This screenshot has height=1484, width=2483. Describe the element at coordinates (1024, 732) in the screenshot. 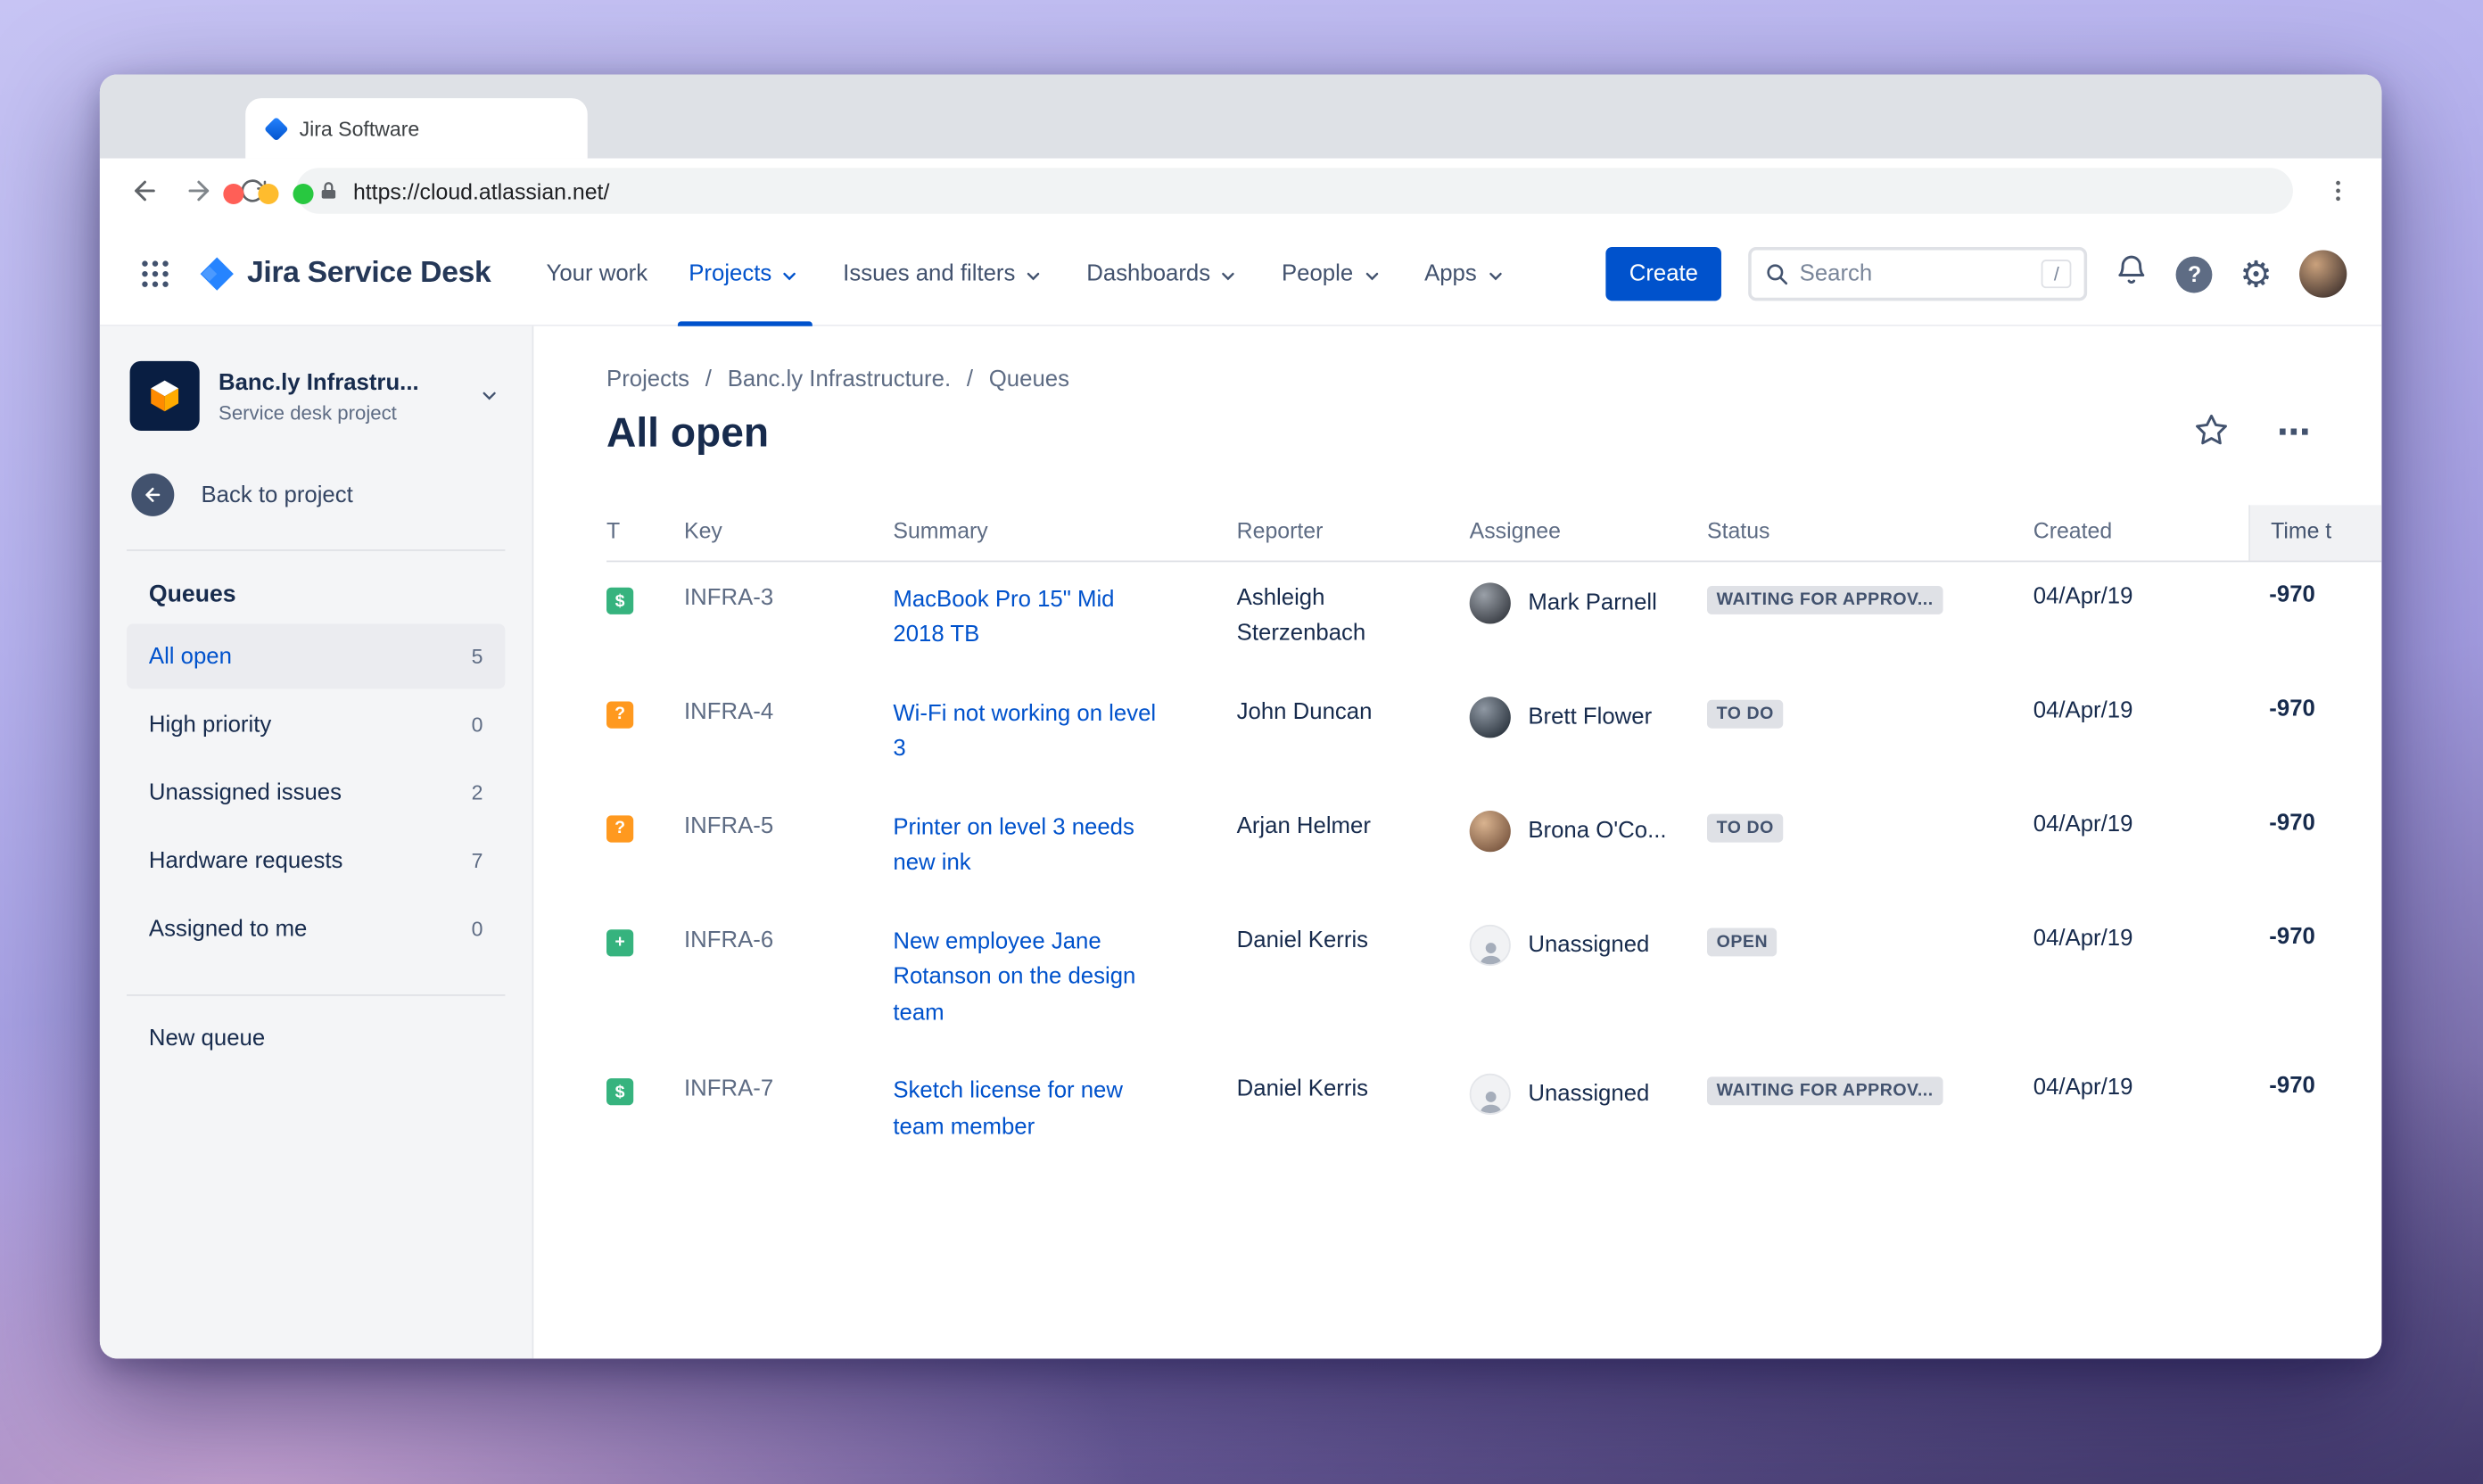

I see `issue-summary-link: Wi-Fi not working on level 3` at that location.